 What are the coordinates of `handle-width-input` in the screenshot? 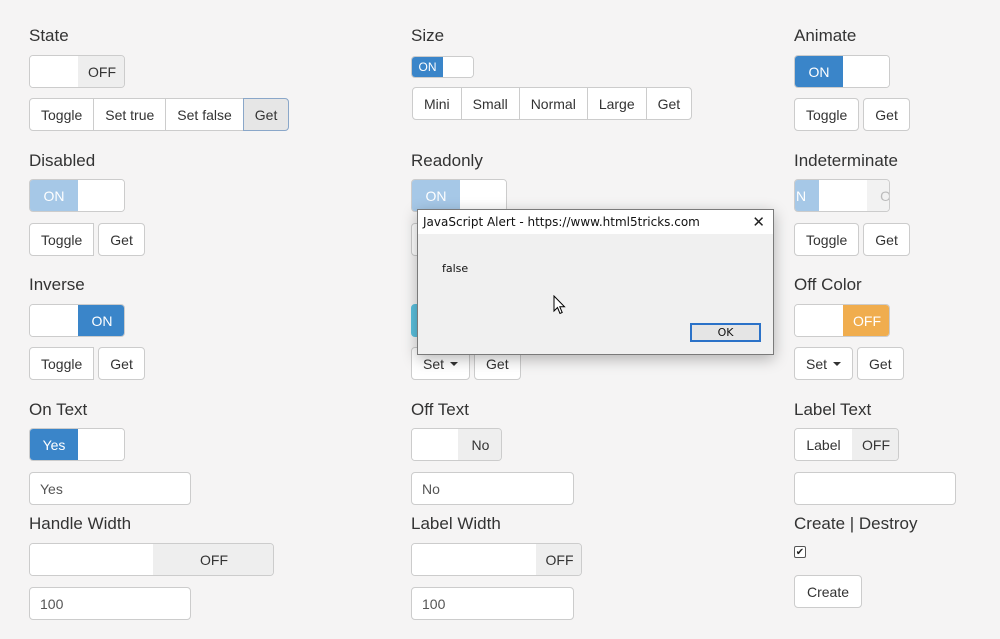 It's located at (110, 603).